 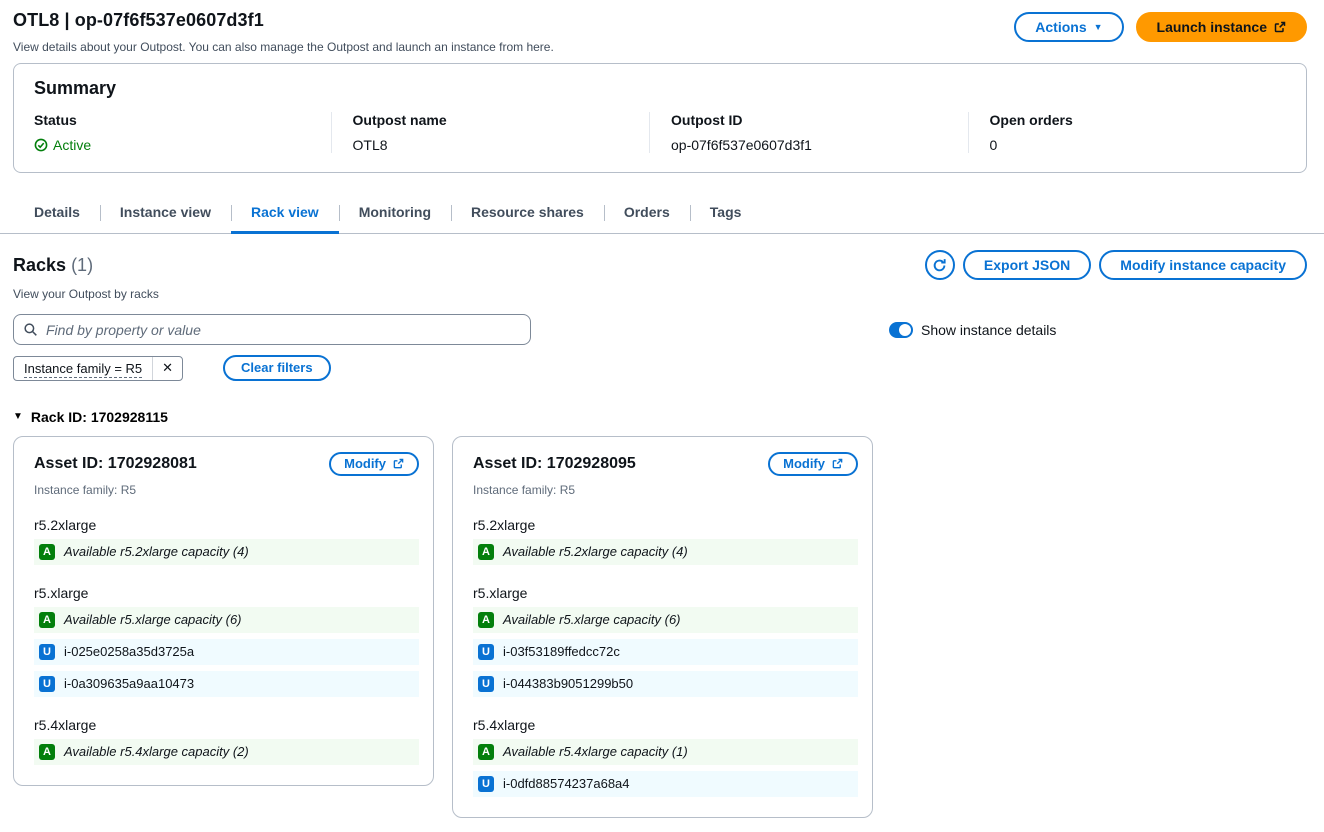 What do you see at coordinates (808, 132) in the screenshot?
I see `summary-field: Outpost ID op-07f6f537e0607d3f1` at bounding box center [808, 132].